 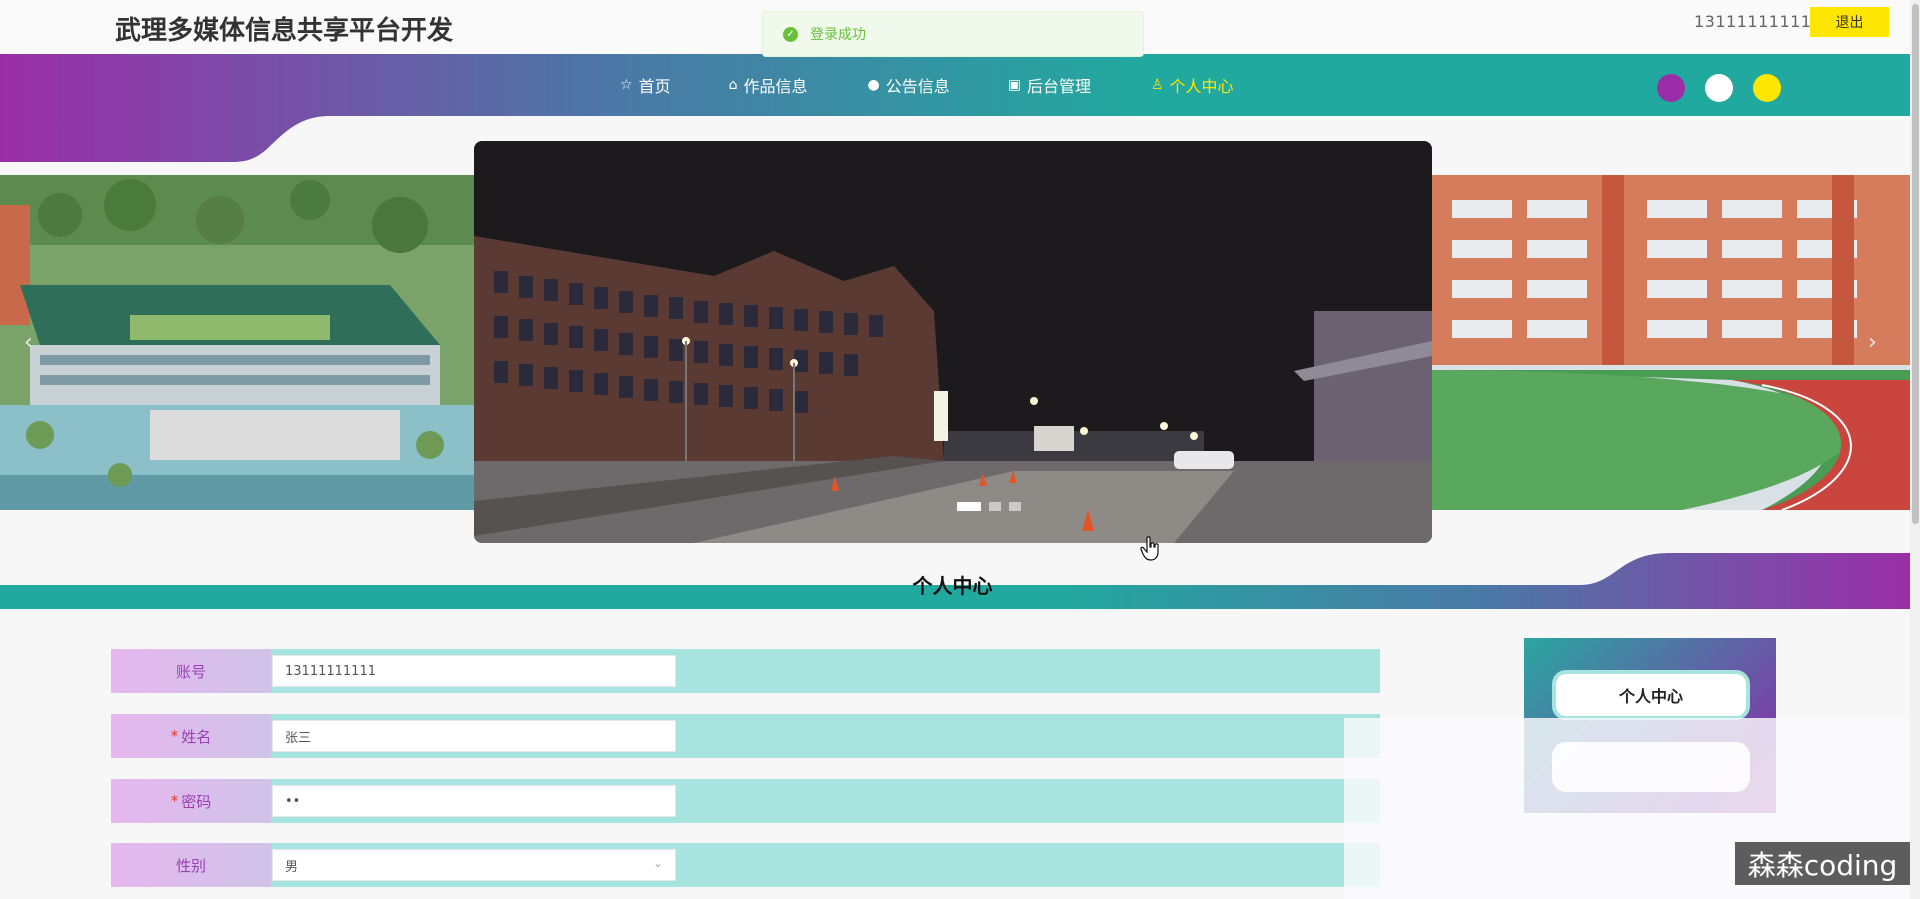 I want to click on account-label: 账号, so click(x=191, y=671).